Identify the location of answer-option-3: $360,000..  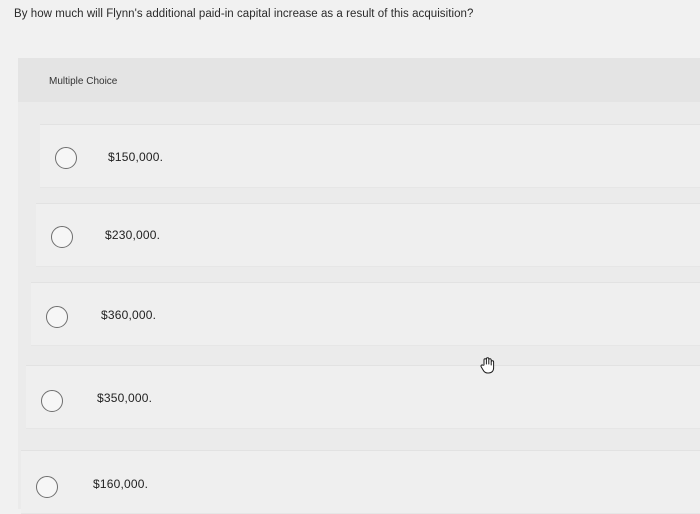
(365, 314).